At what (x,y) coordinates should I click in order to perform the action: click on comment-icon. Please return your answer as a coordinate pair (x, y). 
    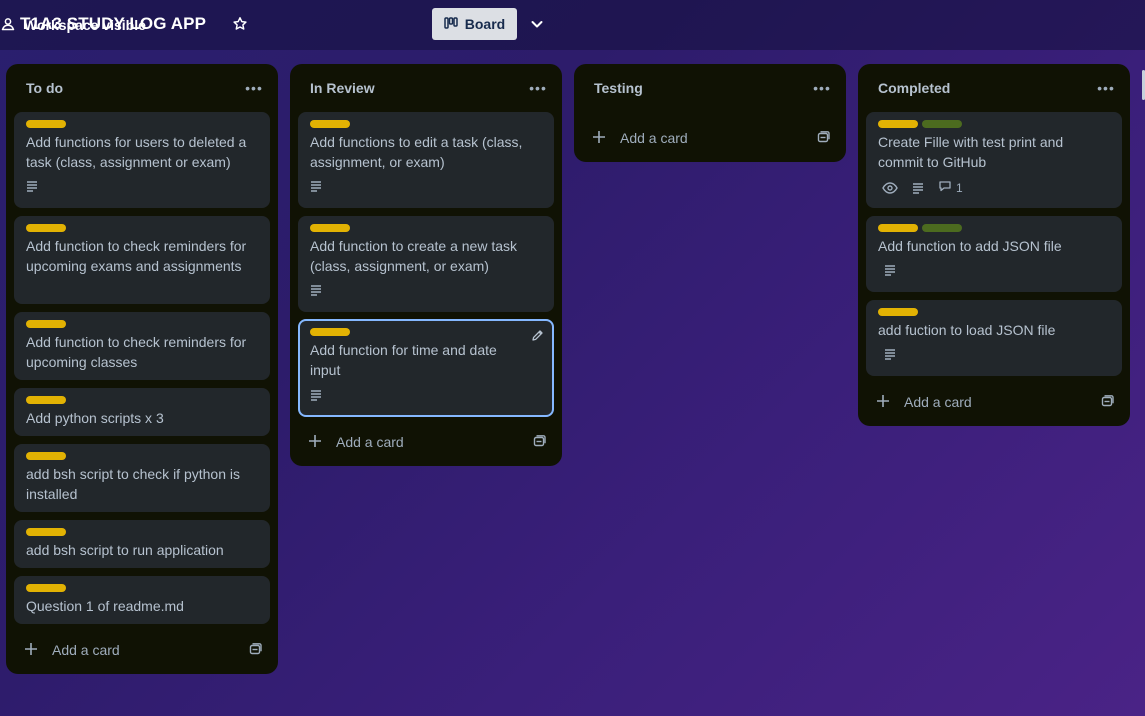
    Looking at the image, I should click on (945, 187).